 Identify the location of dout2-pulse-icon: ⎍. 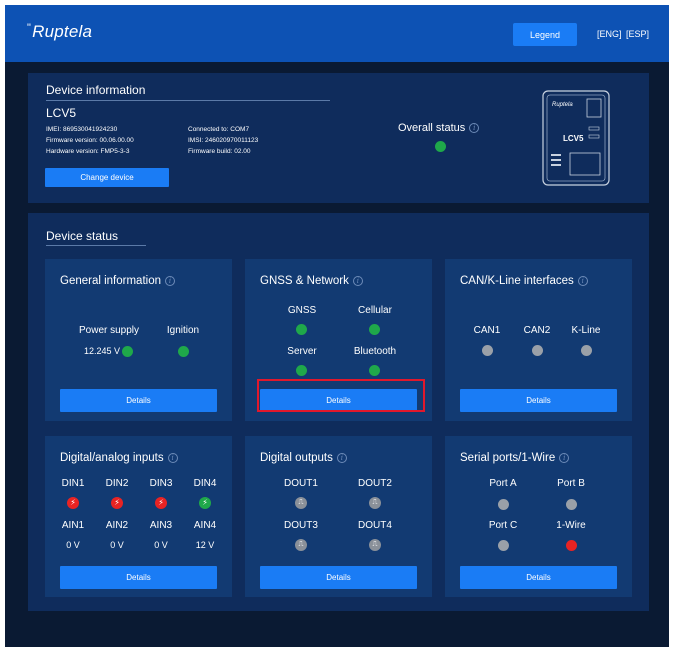
(375, 503).